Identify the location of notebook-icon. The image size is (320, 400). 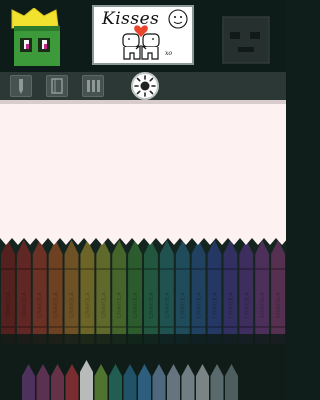
(57, 86).